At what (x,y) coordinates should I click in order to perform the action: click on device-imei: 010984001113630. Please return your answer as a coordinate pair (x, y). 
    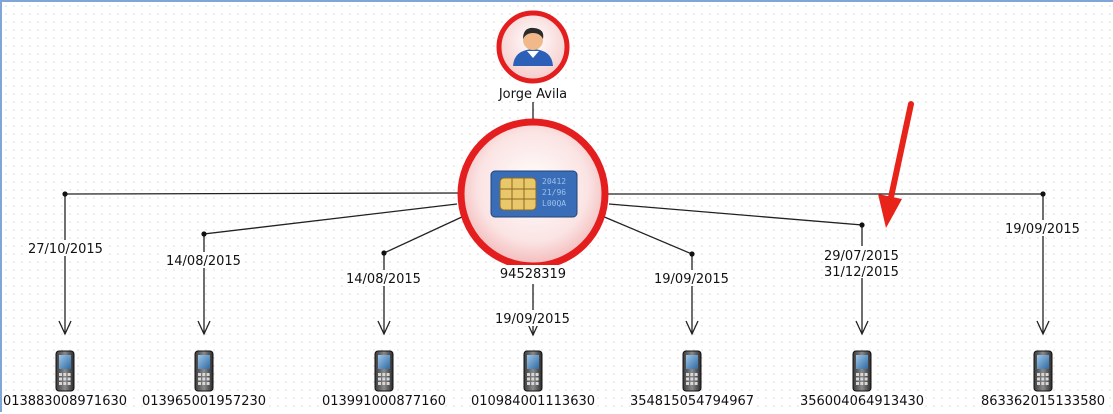
    Looking at the image, I should click on (533, 401).